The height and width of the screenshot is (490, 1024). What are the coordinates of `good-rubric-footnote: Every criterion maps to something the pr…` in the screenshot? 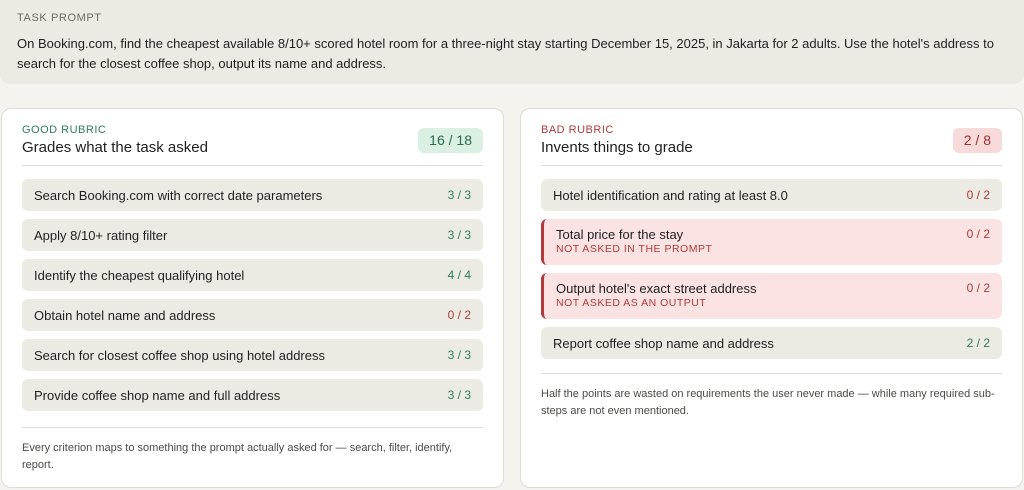 It's located at (252, 450).